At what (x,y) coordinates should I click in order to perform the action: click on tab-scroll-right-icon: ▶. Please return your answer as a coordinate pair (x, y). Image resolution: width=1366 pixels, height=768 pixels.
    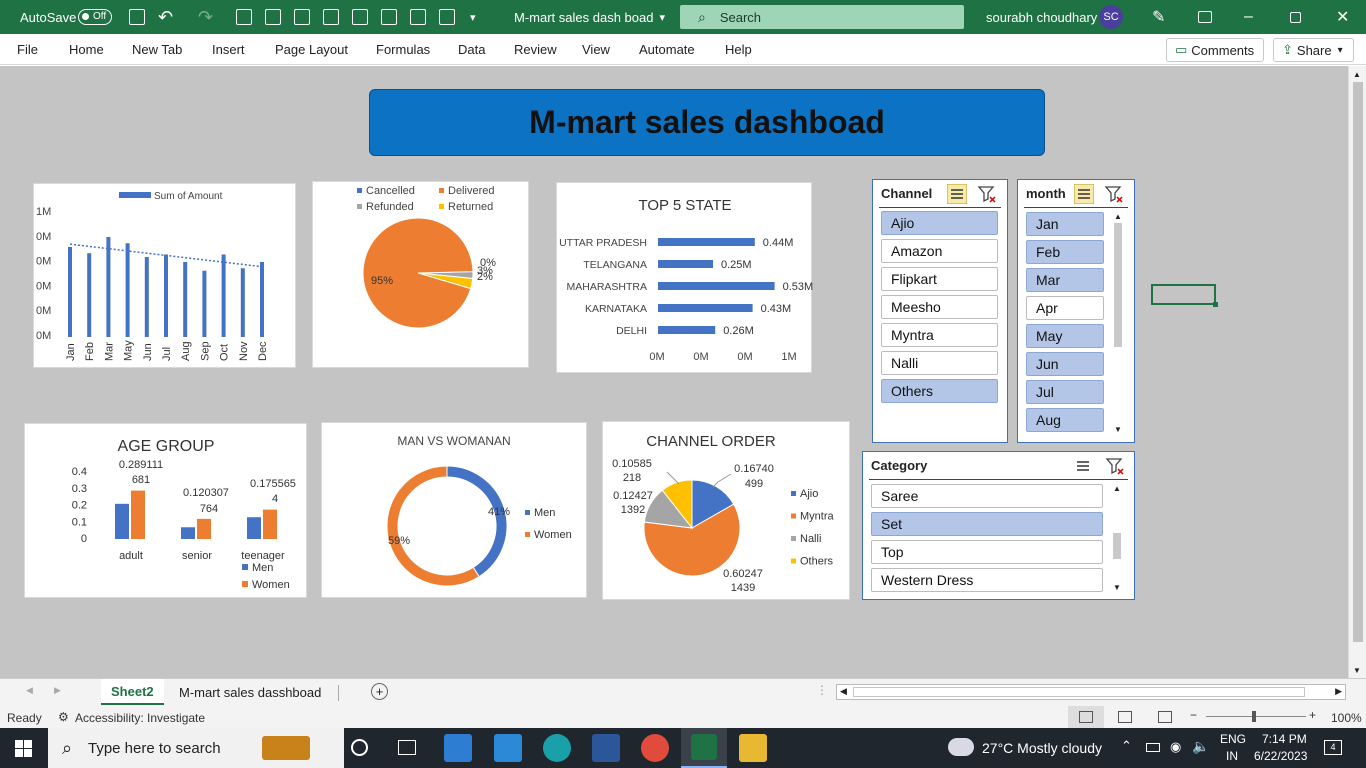
    Looking at the image, I should click on (57, 690).